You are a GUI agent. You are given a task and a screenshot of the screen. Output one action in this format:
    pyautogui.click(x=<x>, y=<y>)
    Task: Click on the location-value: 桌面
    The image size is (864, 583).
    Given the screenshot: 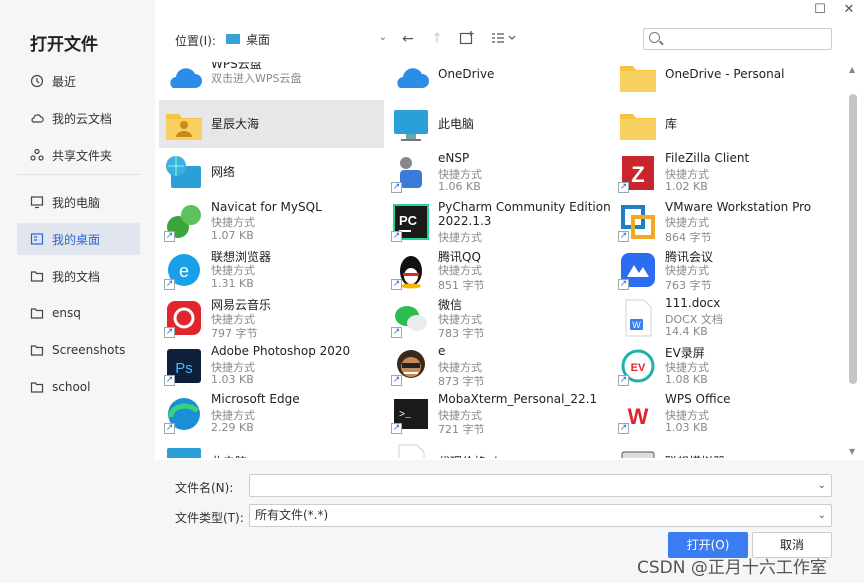 What is the action you would take?
    pyautogui.click(x=258, y=39)
    